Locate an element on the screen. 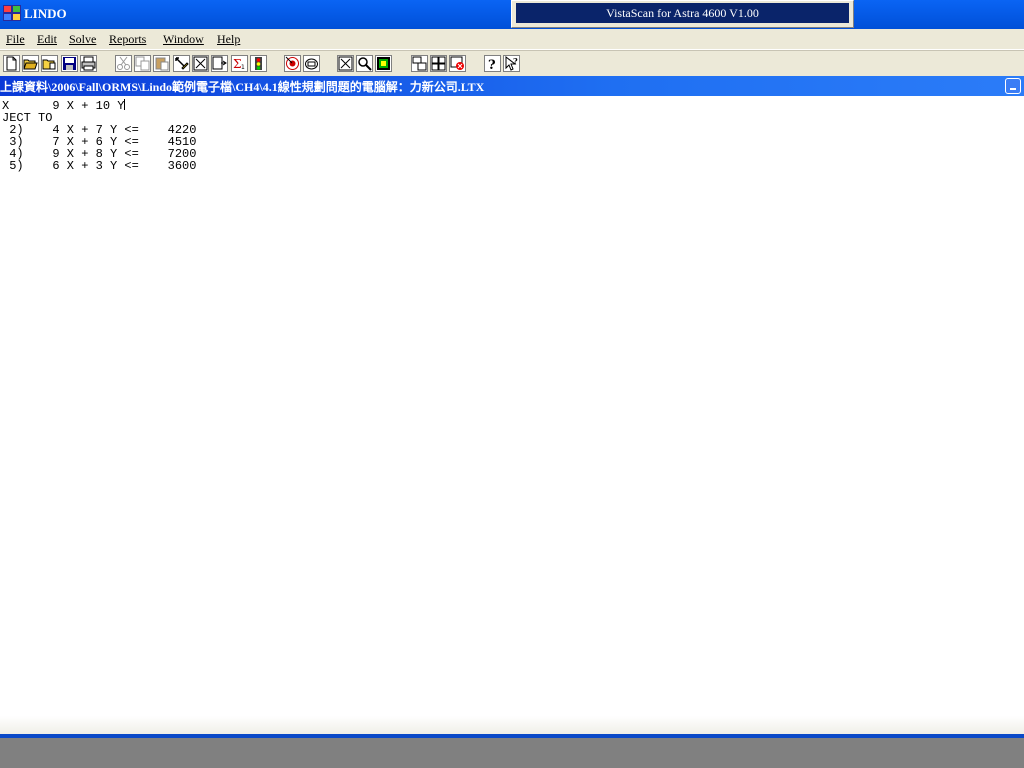 The image size is (1024, 768). document-minimize-button is located at coordinates (1013, 86).